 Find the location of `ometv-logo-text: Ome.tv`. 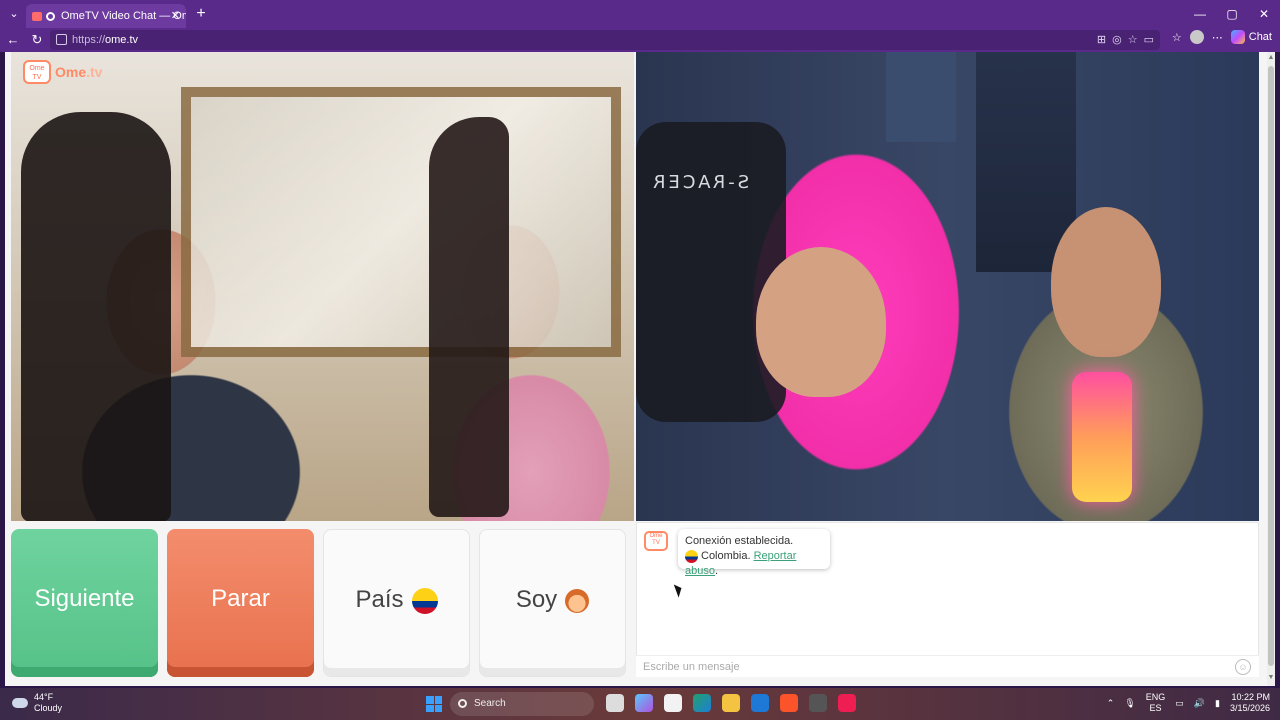

ometv-logo-text: Ome.tv is located at coordinates (78, 72).